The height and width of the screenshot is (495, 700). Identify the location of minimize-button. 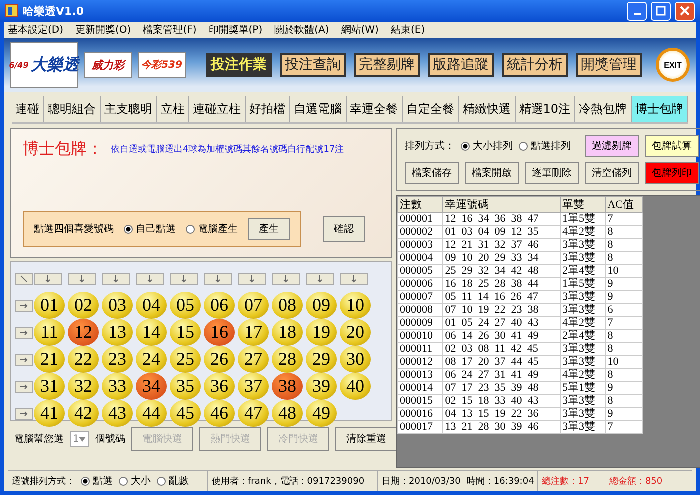
(637, 11).